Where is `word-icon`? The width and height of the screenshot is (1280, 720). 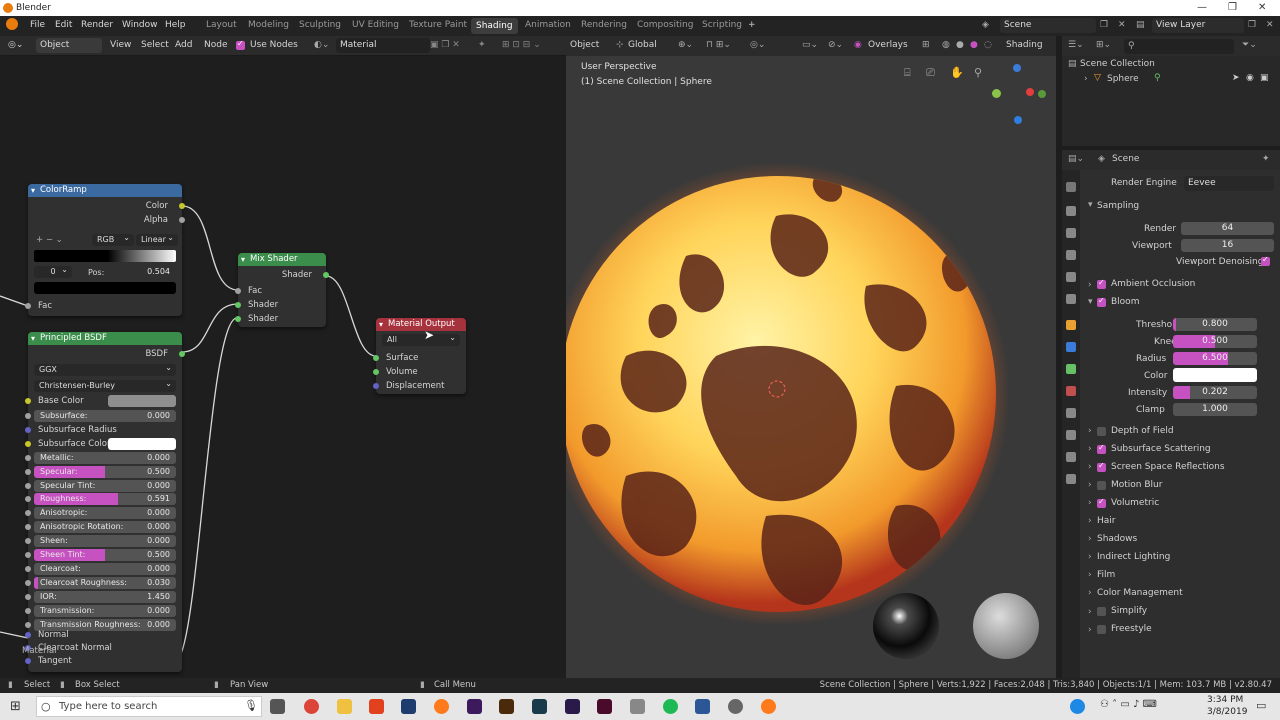
word-icon is located at coordinates (702, 706).